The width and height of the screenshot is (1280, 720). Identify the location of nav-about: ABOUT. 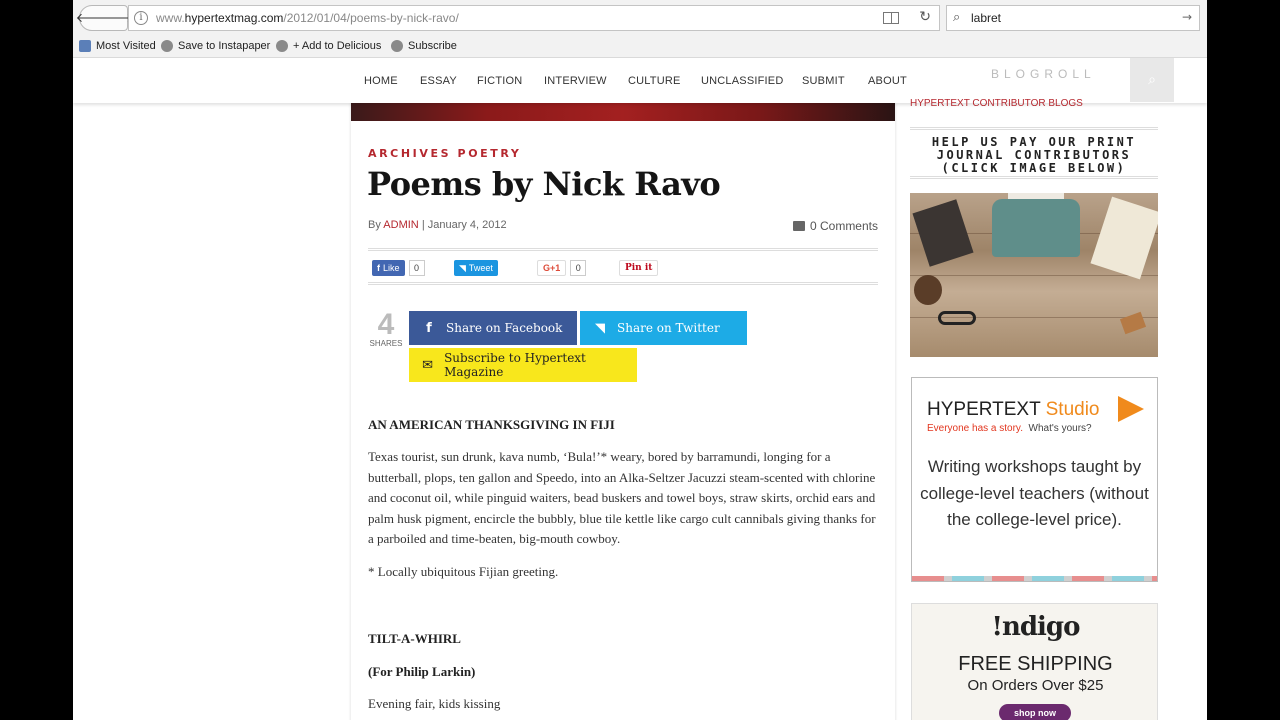
(887, 81).